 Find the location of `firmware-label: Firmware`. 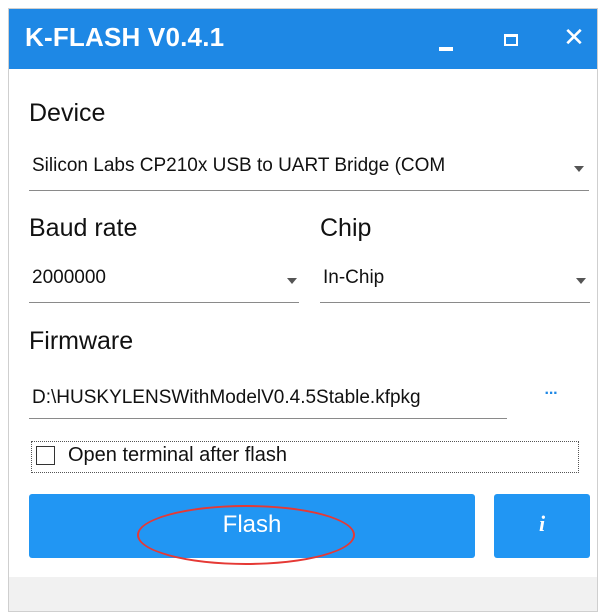

firmware-label: Firmware is located at coordinates (81, 341).